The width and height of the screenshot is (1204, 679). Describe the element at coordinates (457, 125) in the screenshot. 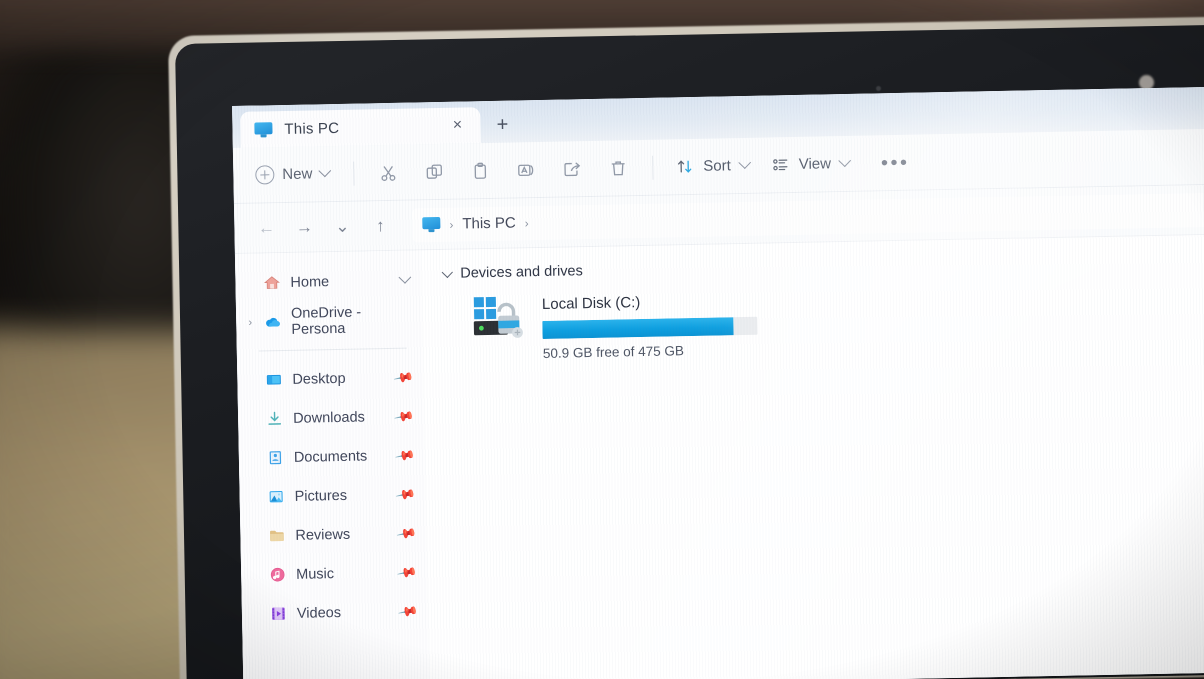

I see `close-tab-icon: ×` at that location.